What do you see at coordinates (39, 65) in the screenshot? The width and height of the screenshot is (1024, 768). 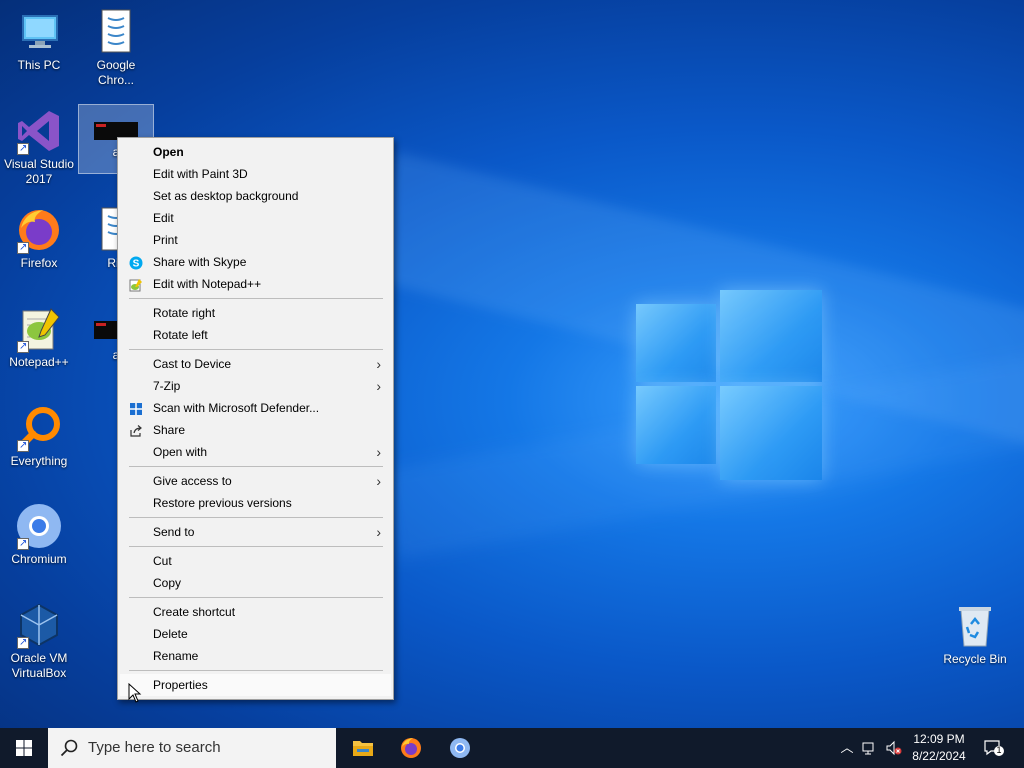 I see `icon-label: This PC` at bounding box center [39, 65].